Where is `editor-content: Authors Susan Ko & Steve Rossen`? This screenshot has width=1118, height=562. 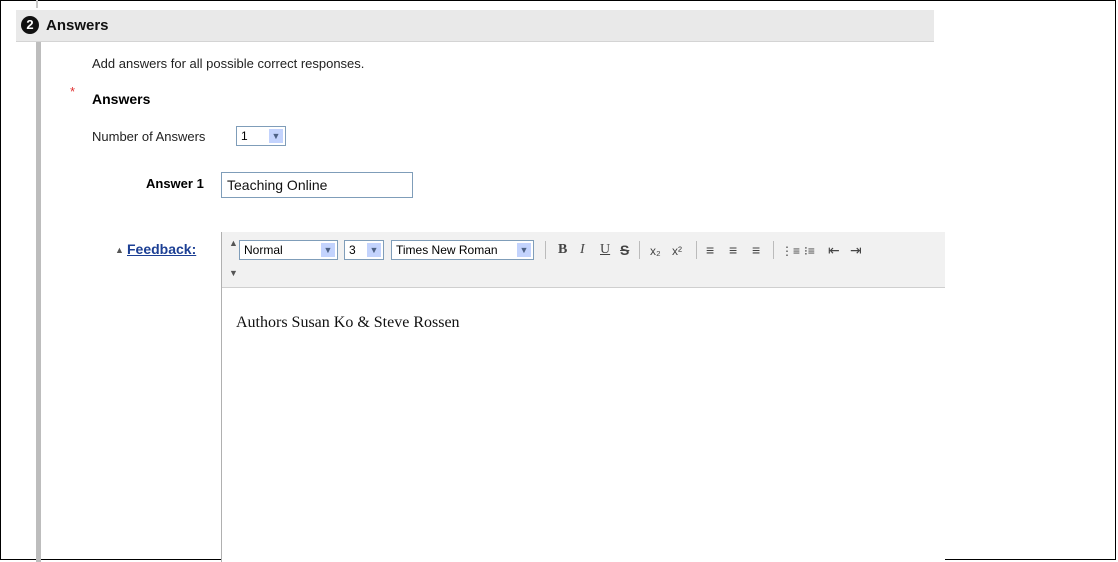
editor-content: Authors Susan Ko & Steve Rossen is located at coordinates (348, 323).